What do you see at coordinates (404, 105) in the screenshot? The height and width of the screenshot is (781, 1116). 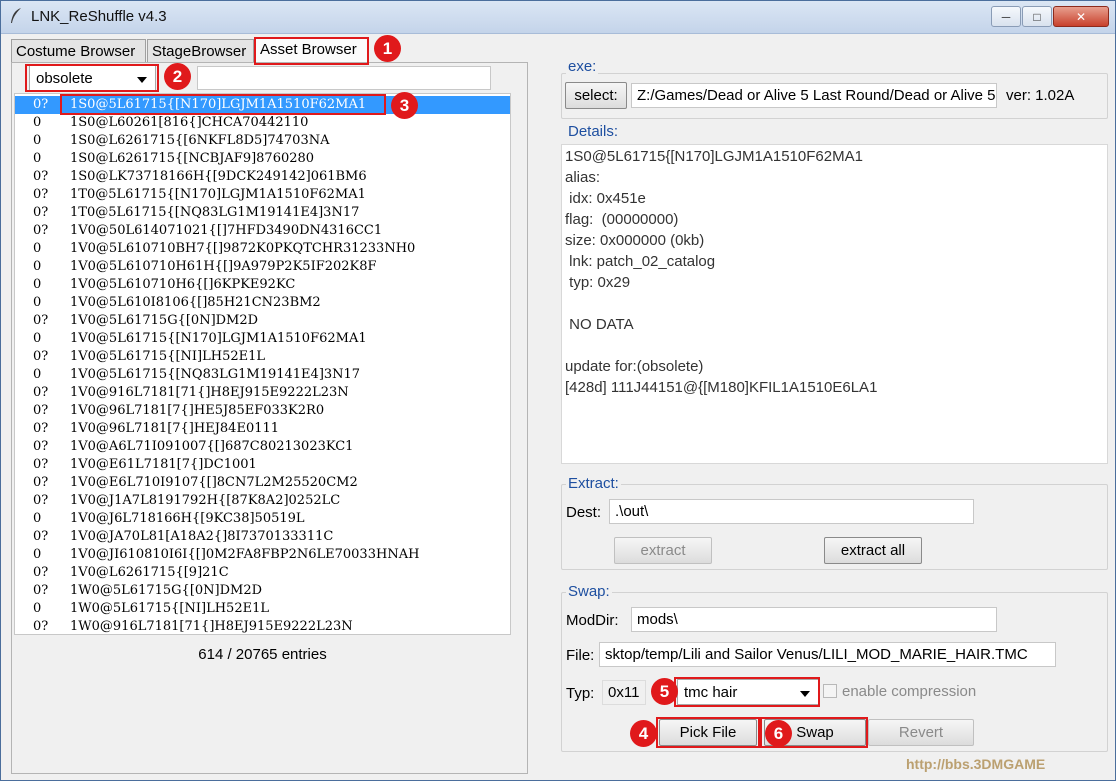 I see `callout-badge-3: 3` at bounding box center [404, 105].